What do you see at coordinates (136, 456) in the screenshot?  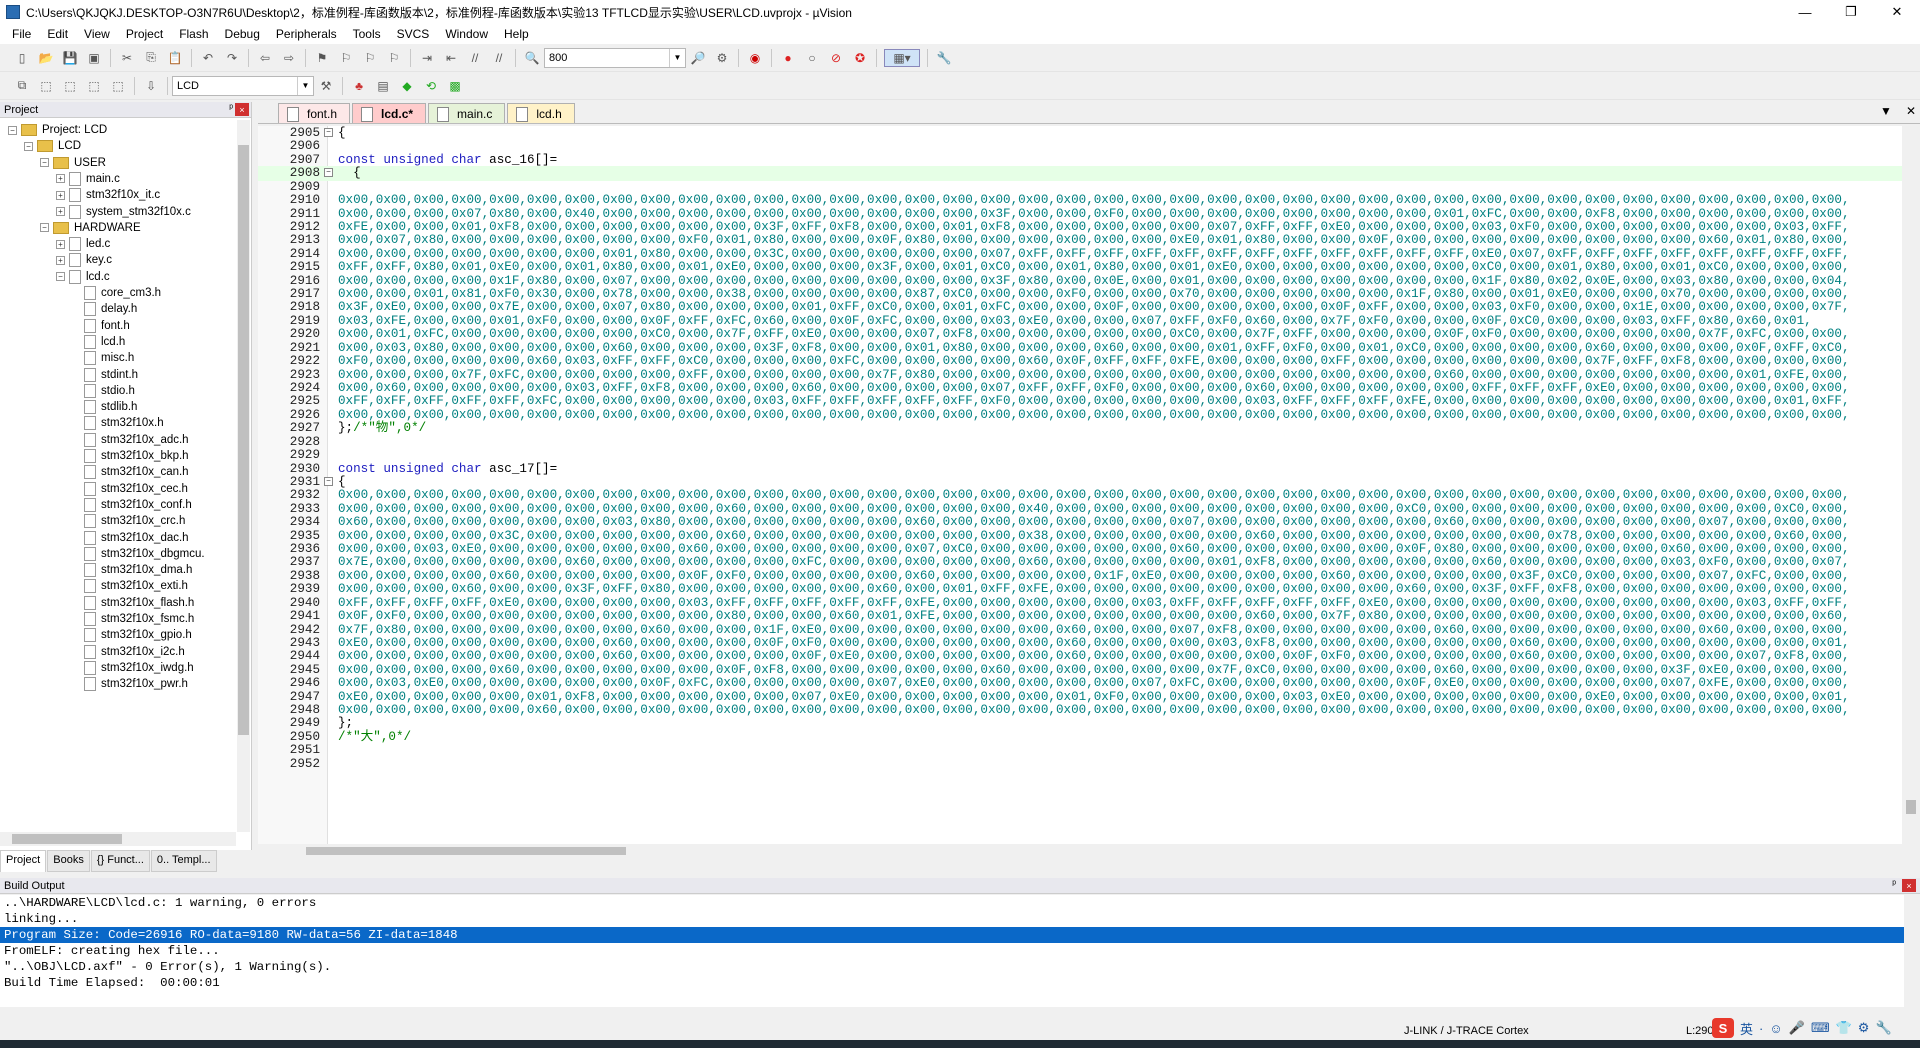 I see `tree-item: stm32f10x_bkp.h` at bounding box center [136, 456].